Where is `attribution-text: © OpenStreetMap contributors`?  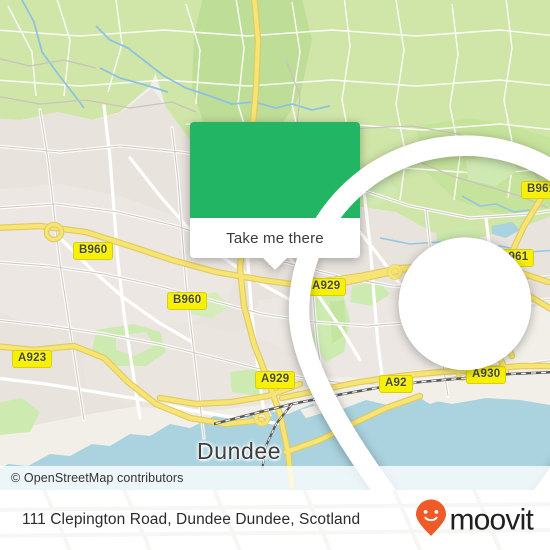 attribution-text: © OpenStreetMap contributors is located at coordinates (92, 478).